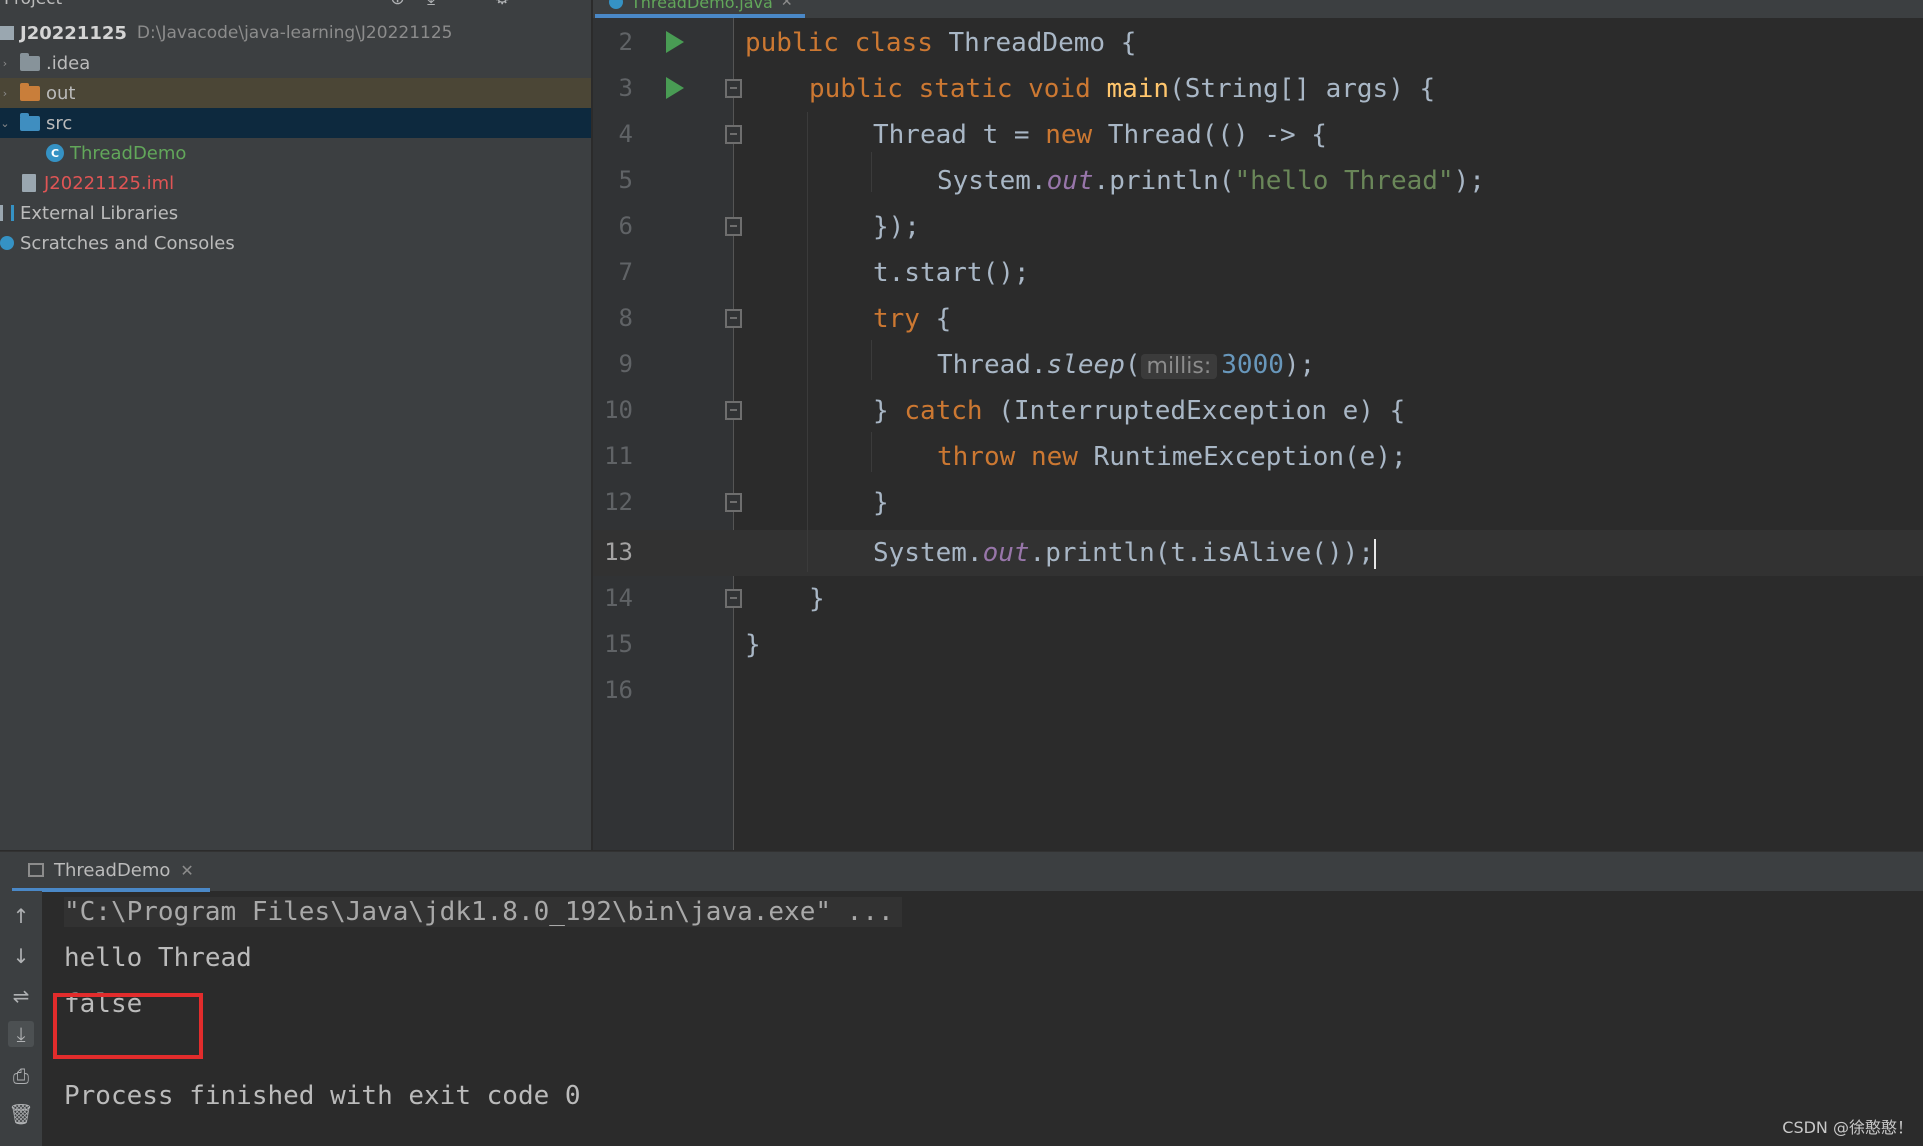  I want to click on code-line: 6 });, so click(1258, 227).